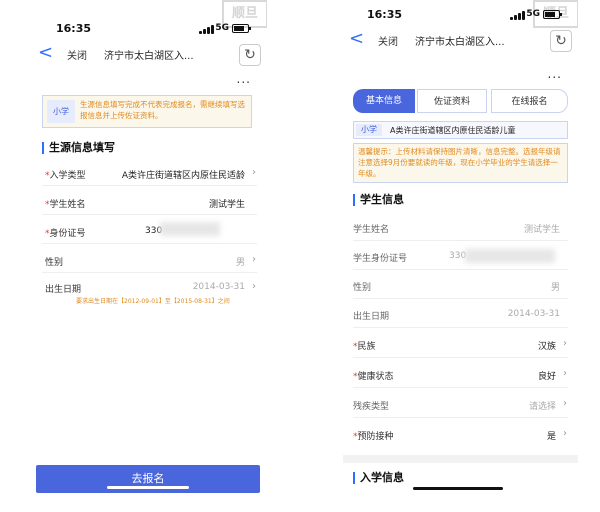 The image size is (600, 512). What do you see at coordinates (460, 459) in the screenshot?
I see `section-divider` at bounding box center [460, 459].